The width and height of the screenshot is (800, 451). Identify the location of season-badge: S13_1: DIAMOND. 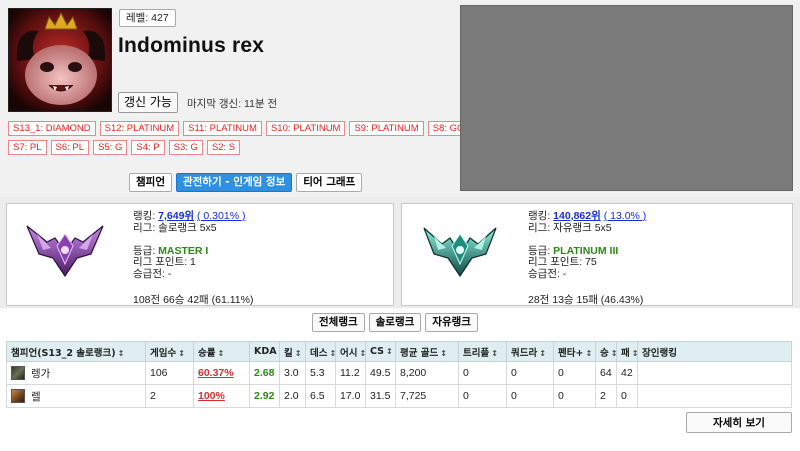
(52, 128).